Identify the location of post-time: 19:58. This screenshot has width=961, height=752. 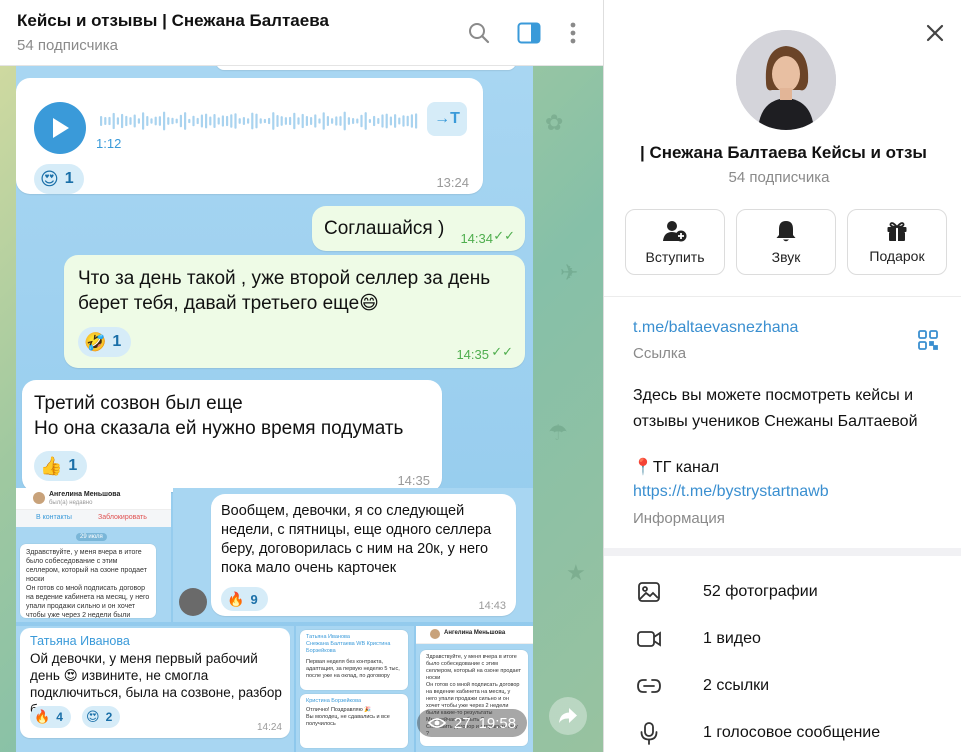
(497, 723).